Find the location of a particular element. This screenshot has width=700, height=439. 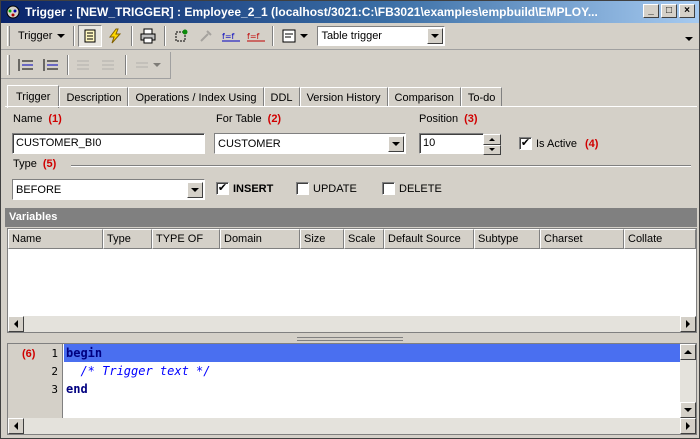

column-header-charset: Charset is located at coordinates (582, 239).